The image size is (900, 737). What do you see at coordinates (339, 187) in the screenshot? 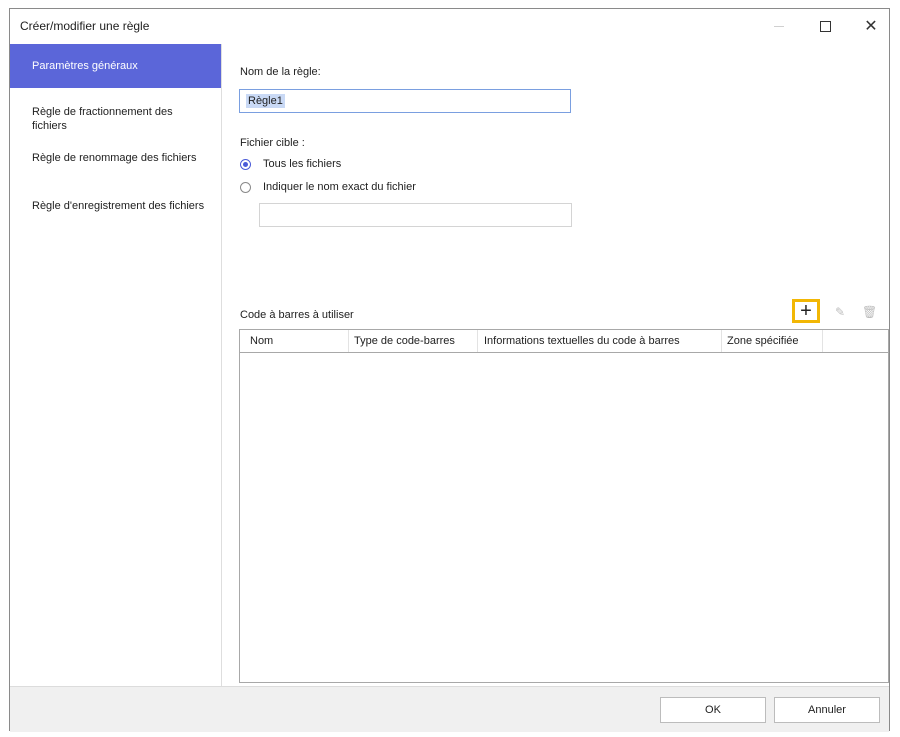
I see `radio-label: Indiquer le nom exact du fichier` at bounding box center [339, 187].